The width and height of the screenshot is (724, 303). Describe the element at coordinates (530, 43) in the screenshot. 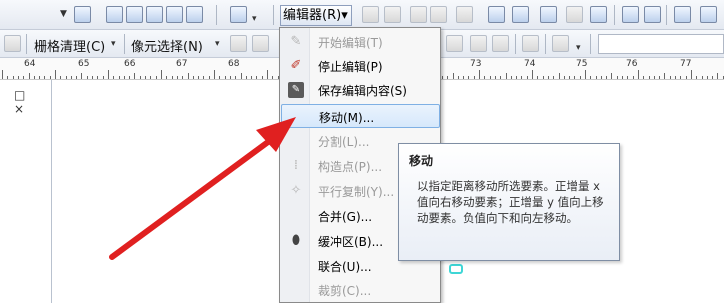

I see `despeckle-icon` at that location.